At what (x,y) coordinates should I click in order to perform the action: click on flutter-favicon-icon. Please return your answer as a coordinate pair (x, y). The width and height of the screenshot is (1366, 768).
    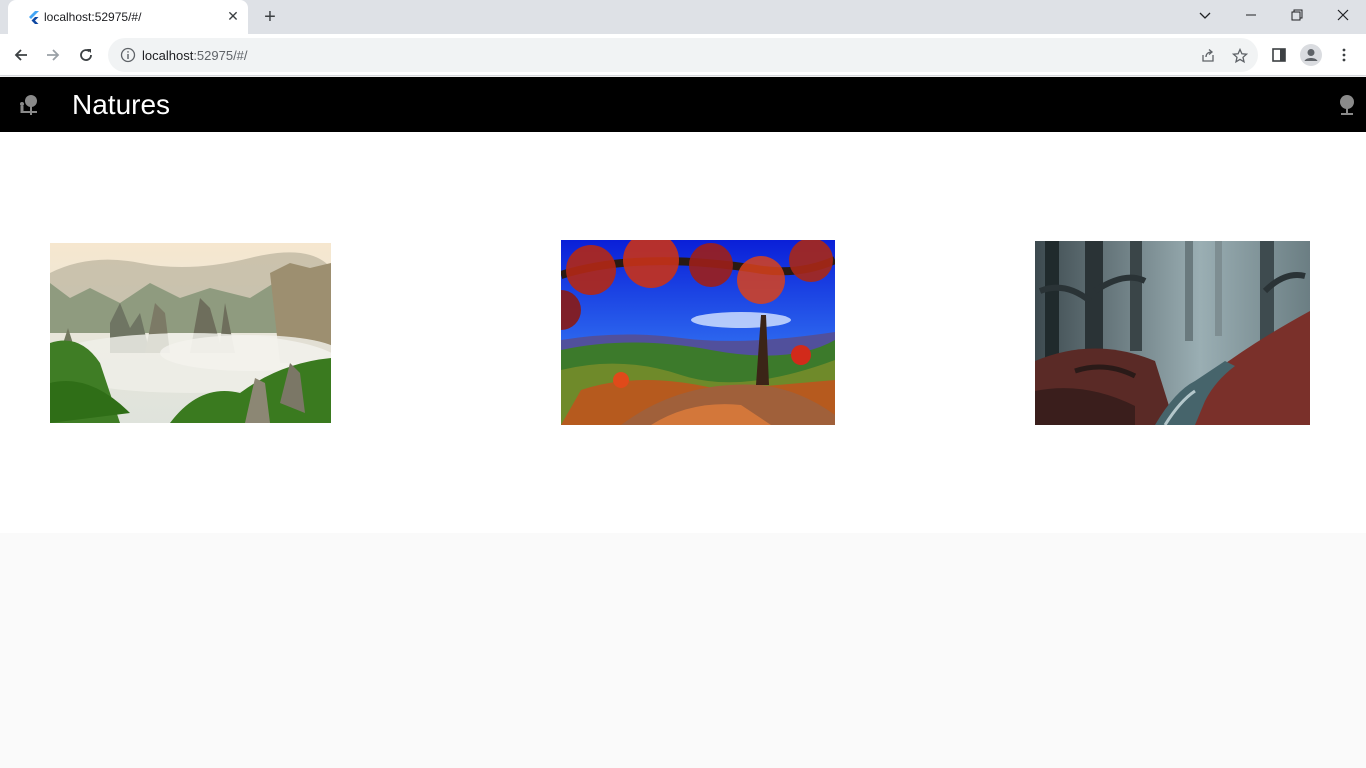
    Looking at the image, I should click on (34, 17).